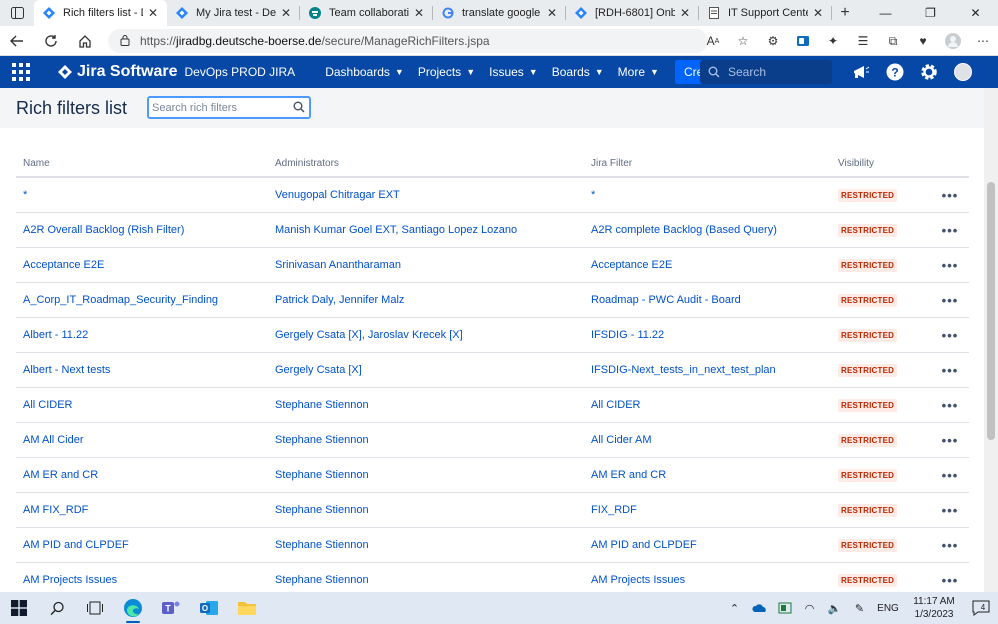  Describe the element at coordinates (929, 72) in the screenshot. I see `settings-gear-icon` at that location.